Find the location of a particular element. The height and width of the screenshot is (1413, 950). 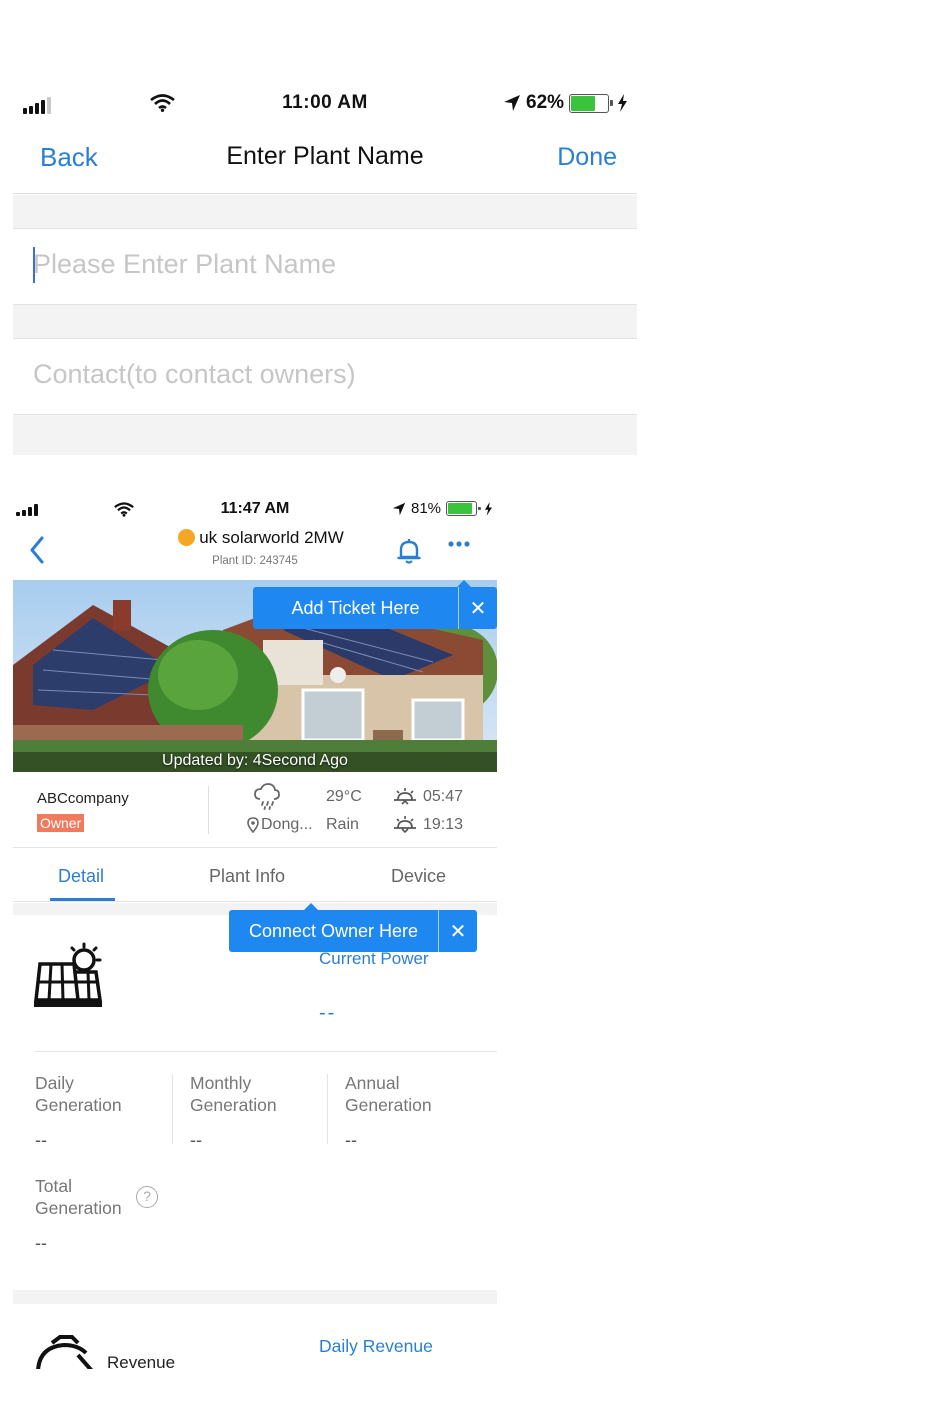

connect-owner-tooltip: Connect Owner Here ✕ is located at coordinates (353, 927).